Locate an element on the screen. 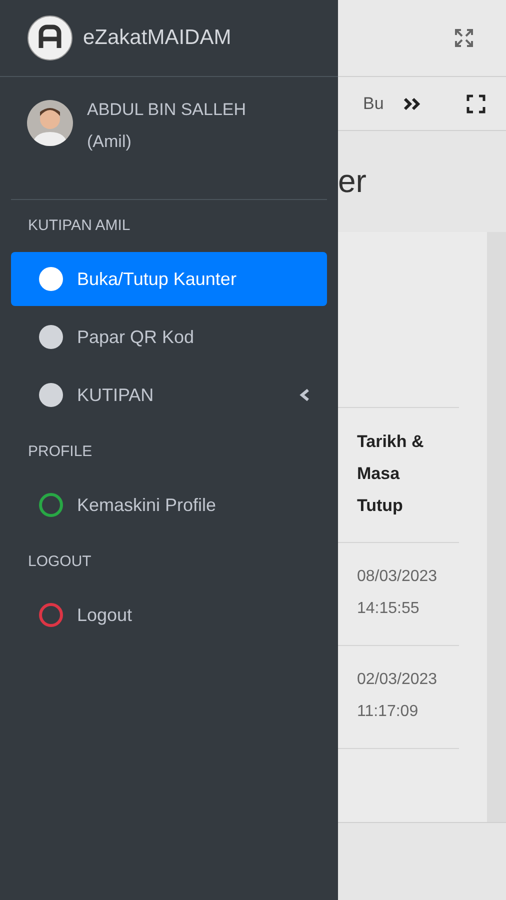  nav-item: Buka/Tutup Kaunter is located at coordinates (169, 279).